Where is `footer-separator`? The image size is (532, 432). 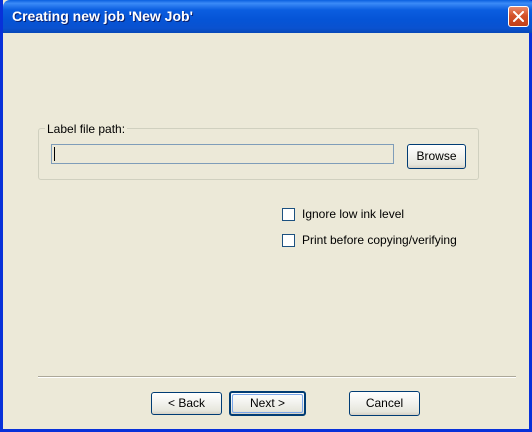 footer-separator is located at coordinates (277, 377).